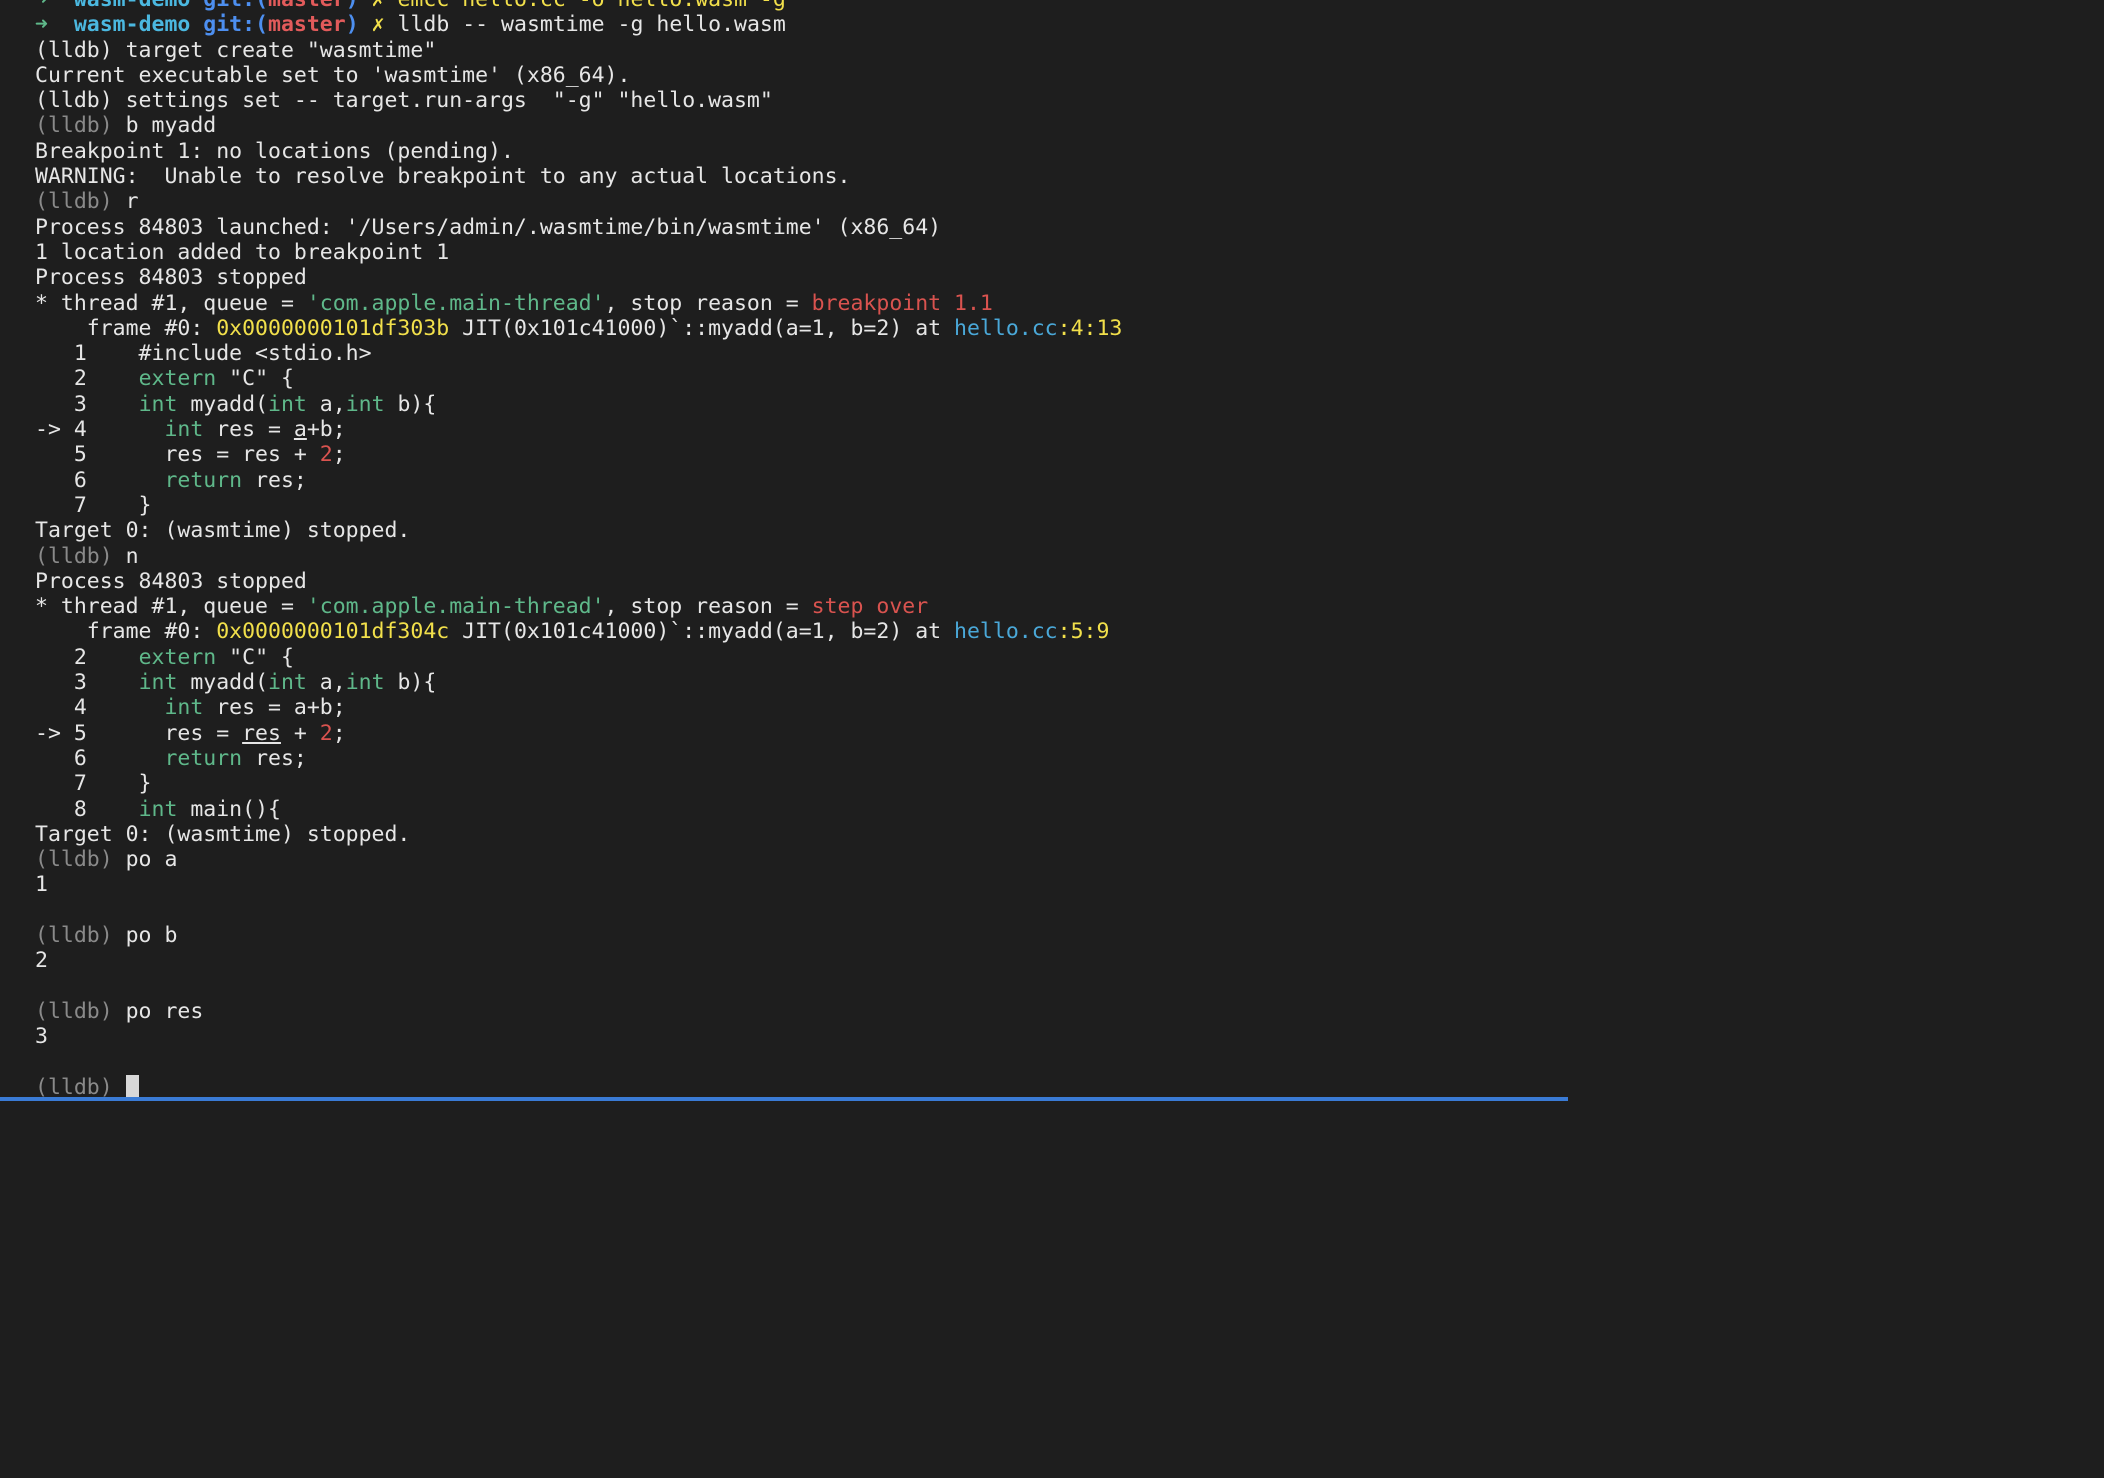 The width and height of the screenshot is (2104, 1478). I want to click on terminal-line: -> 5 res = res + 2;, so click(801, 733).